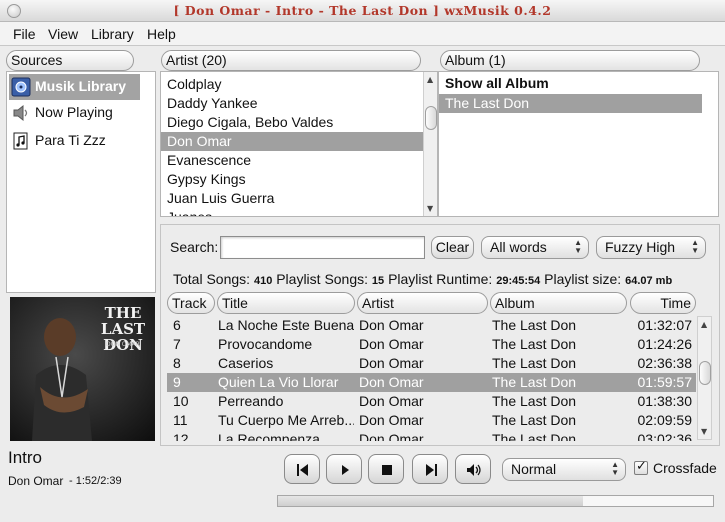 The width and height of the screenshot is (725, 522). What do you see at coordinates (112, 34) in the screenshot?
I see `menu-library: Library` at bounding box center [112, 34].